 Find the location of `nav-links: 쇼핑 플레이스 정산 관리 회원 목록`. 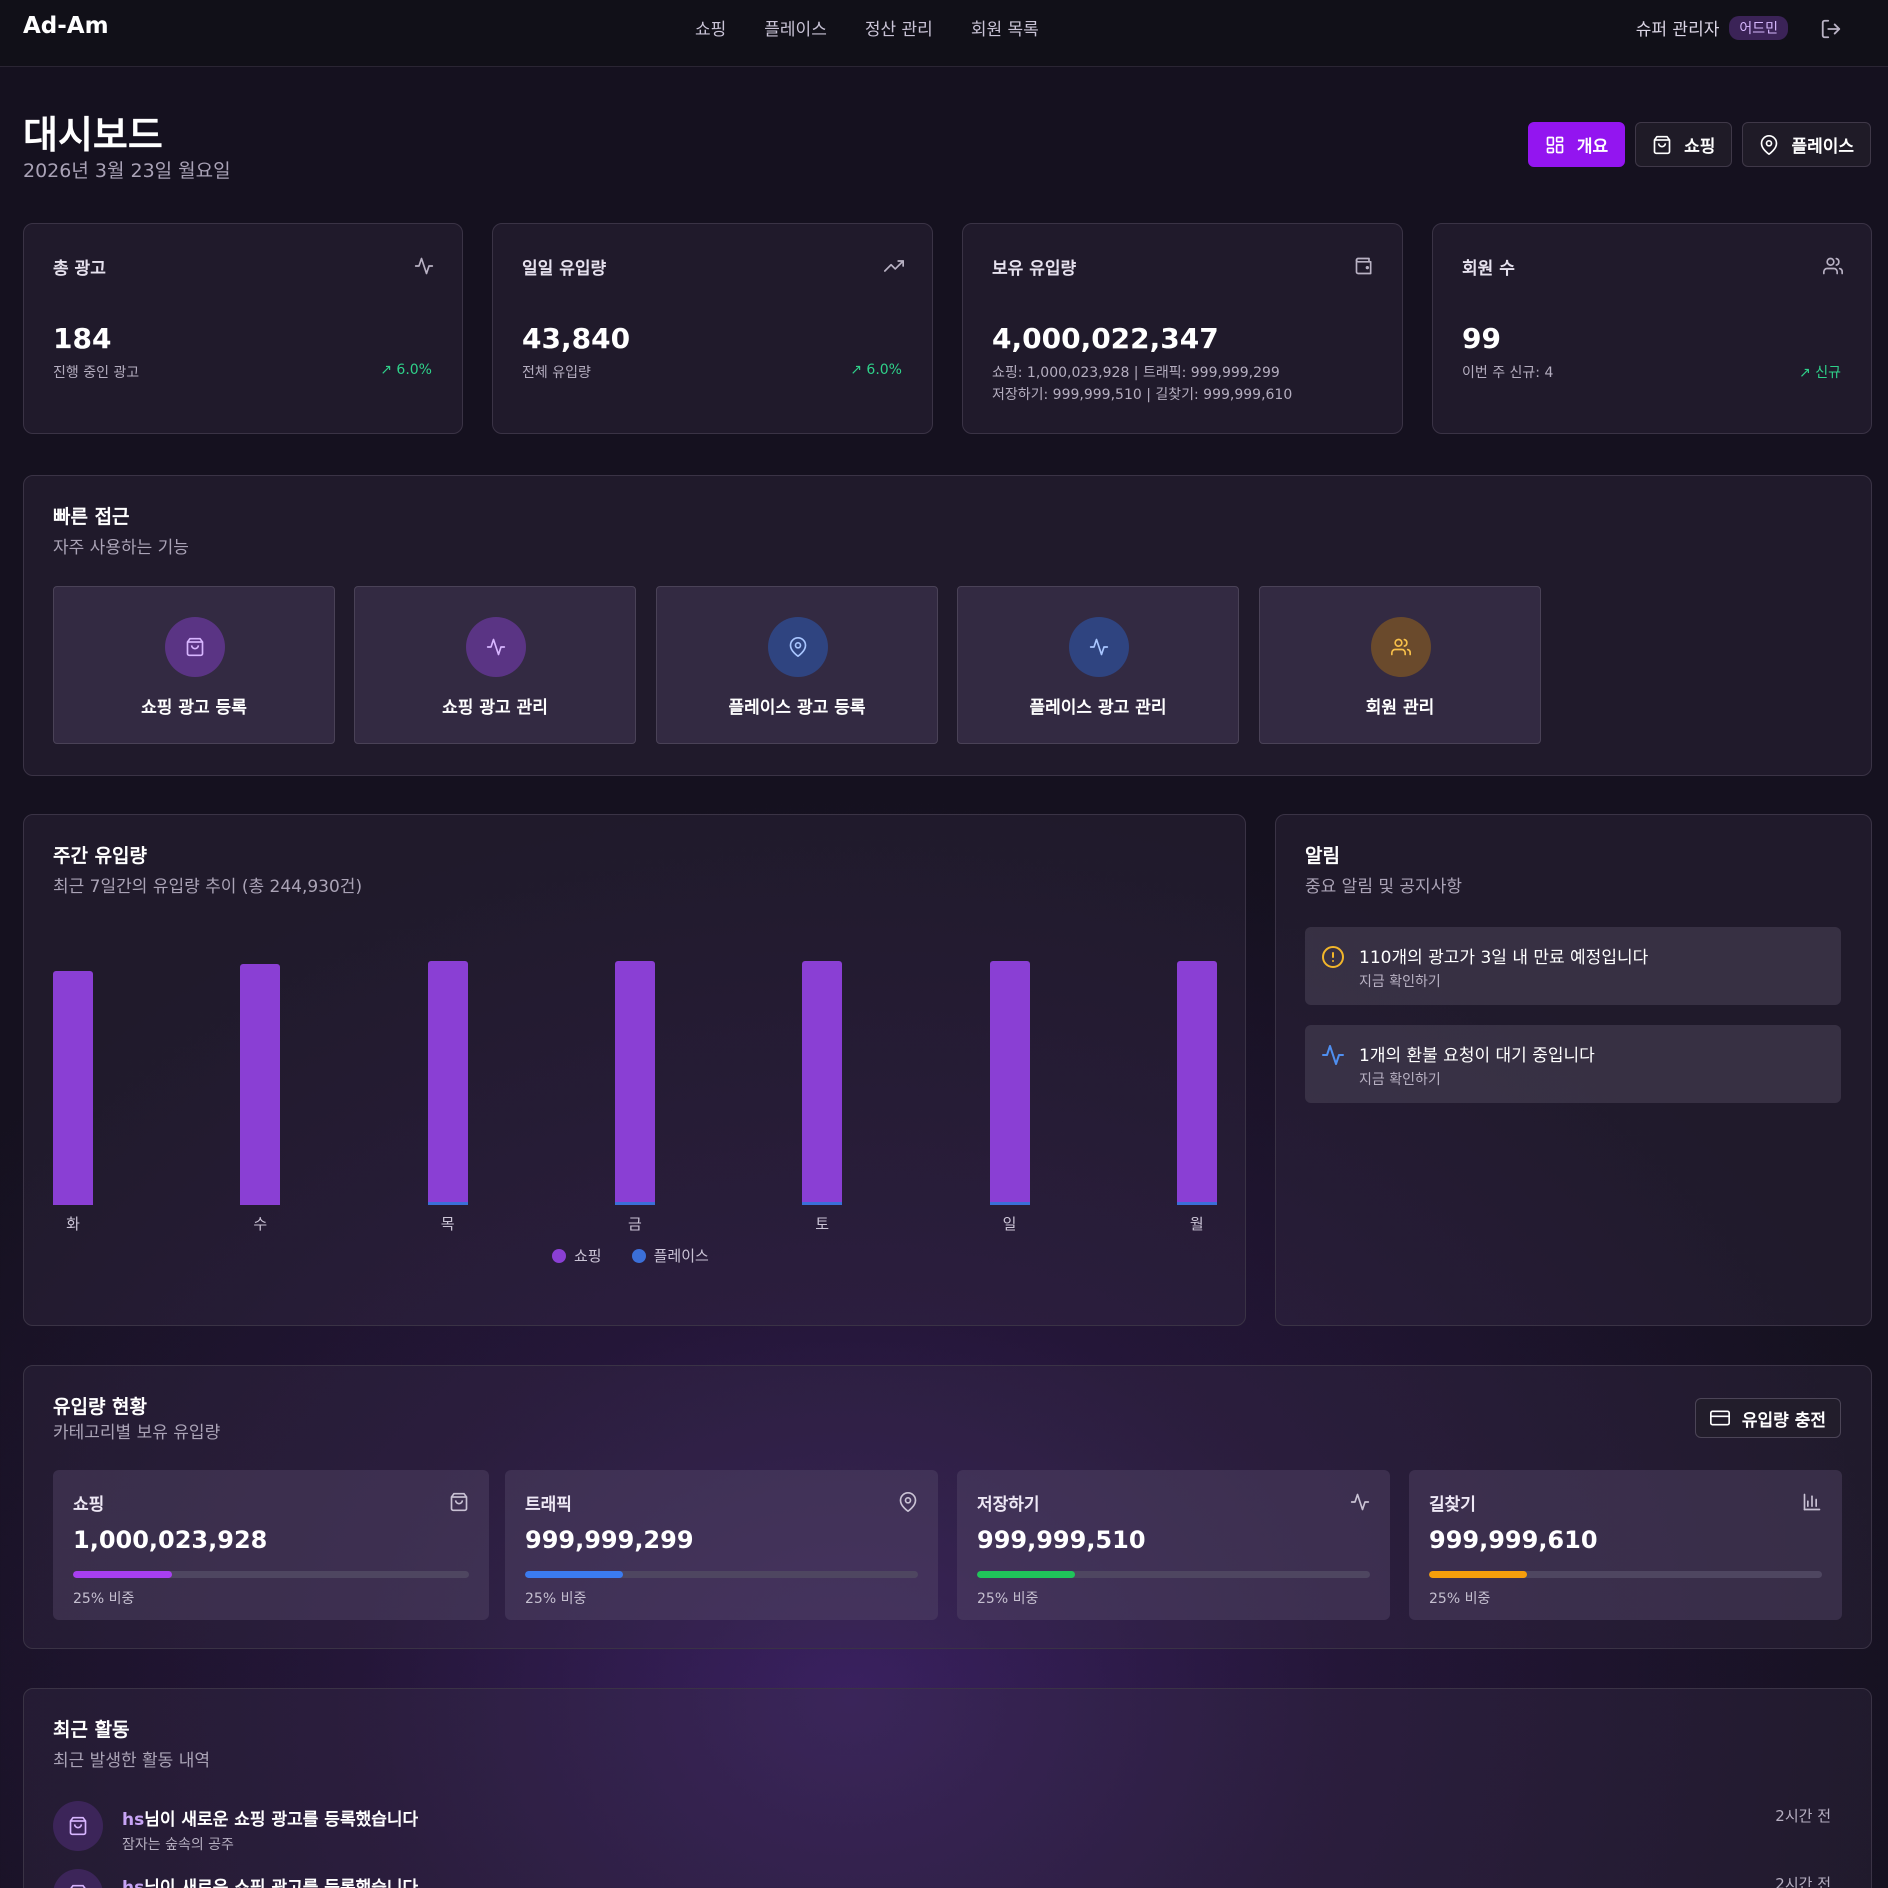

nav-links: 쇼핑 플레이스 정산 관리 회원 목록 is located at coordinates (867, 27).